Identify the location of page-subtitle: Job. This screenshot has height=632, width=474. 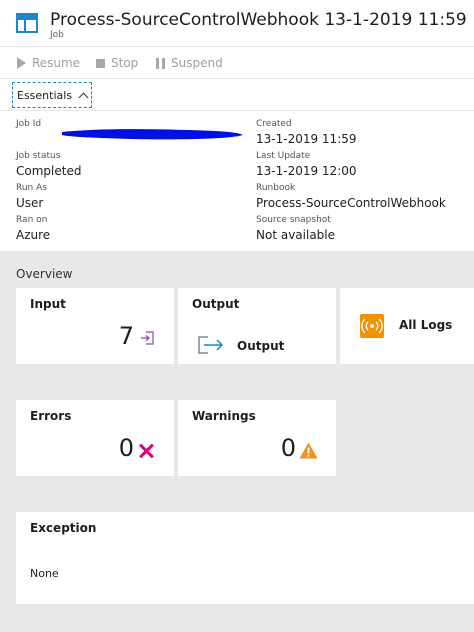
(57, 35).